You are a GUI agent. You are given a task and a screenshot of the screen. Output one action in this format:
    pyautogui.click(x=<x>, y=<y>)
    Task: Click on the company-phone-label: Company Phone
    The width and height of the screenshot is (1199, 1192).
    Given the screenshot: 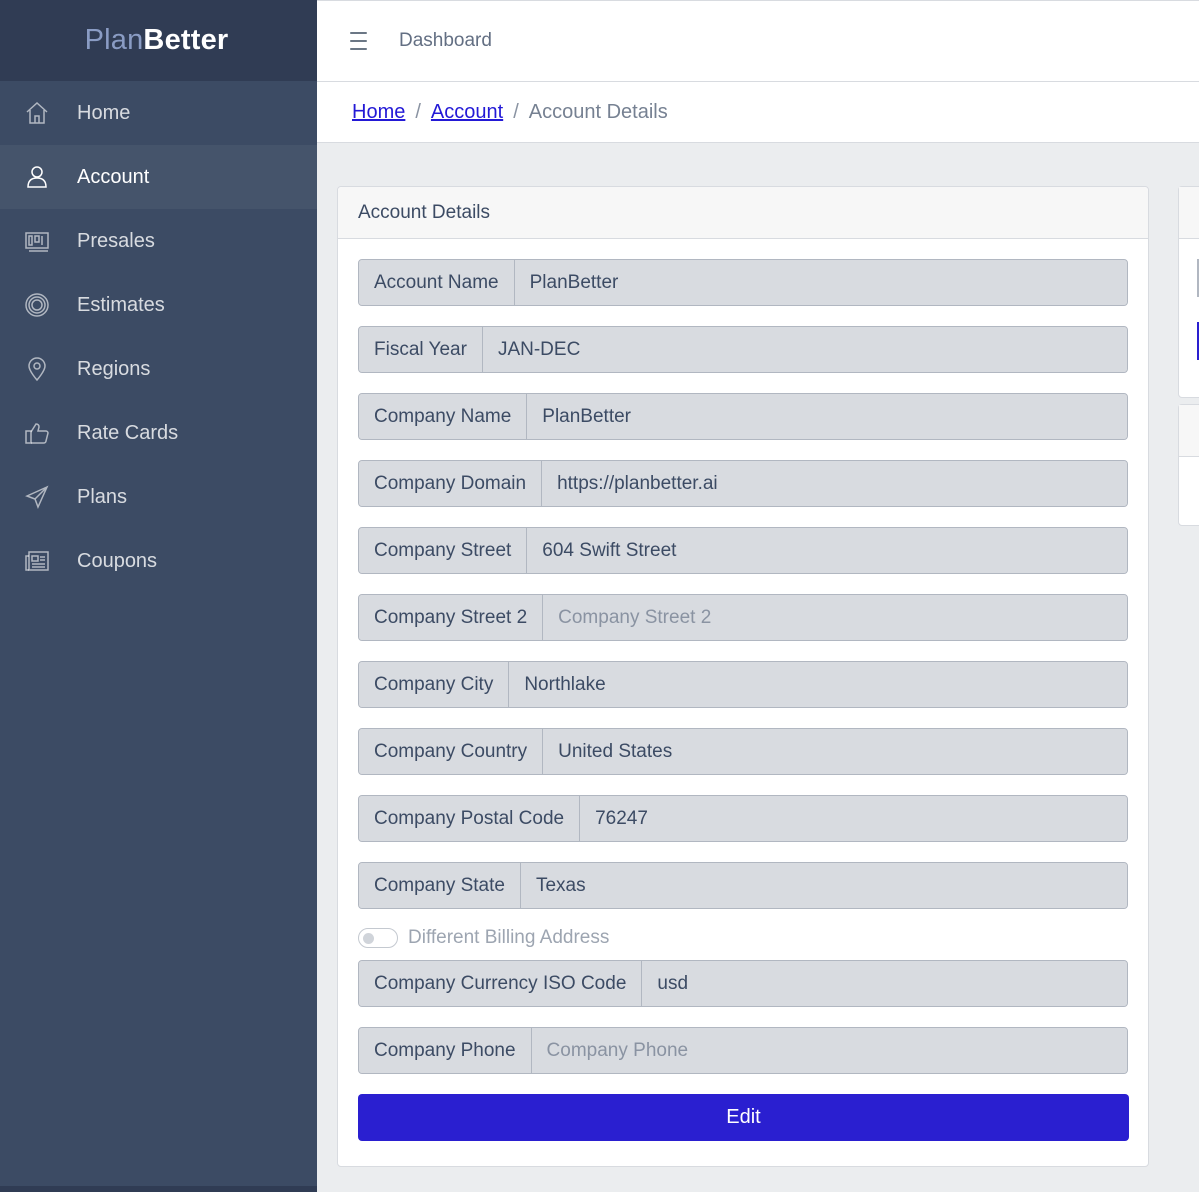 What is the action you would take?
    pyautogui.click(x=445, y=1050)
    